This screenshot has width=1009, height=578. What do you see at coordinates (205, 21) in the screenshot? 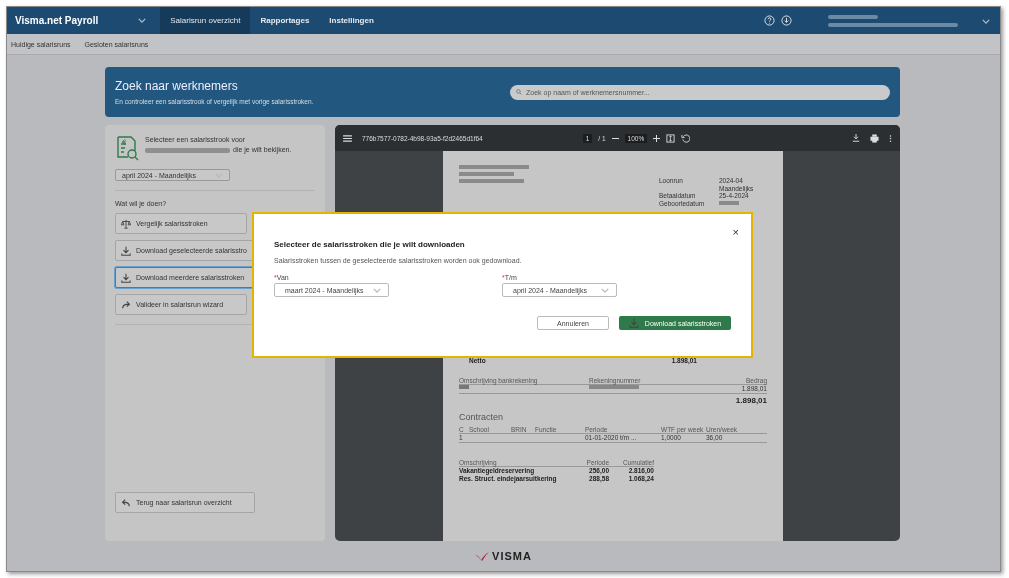
I see `nav-tab: Salarisrun overzicht` at bounding box center [205, 21].